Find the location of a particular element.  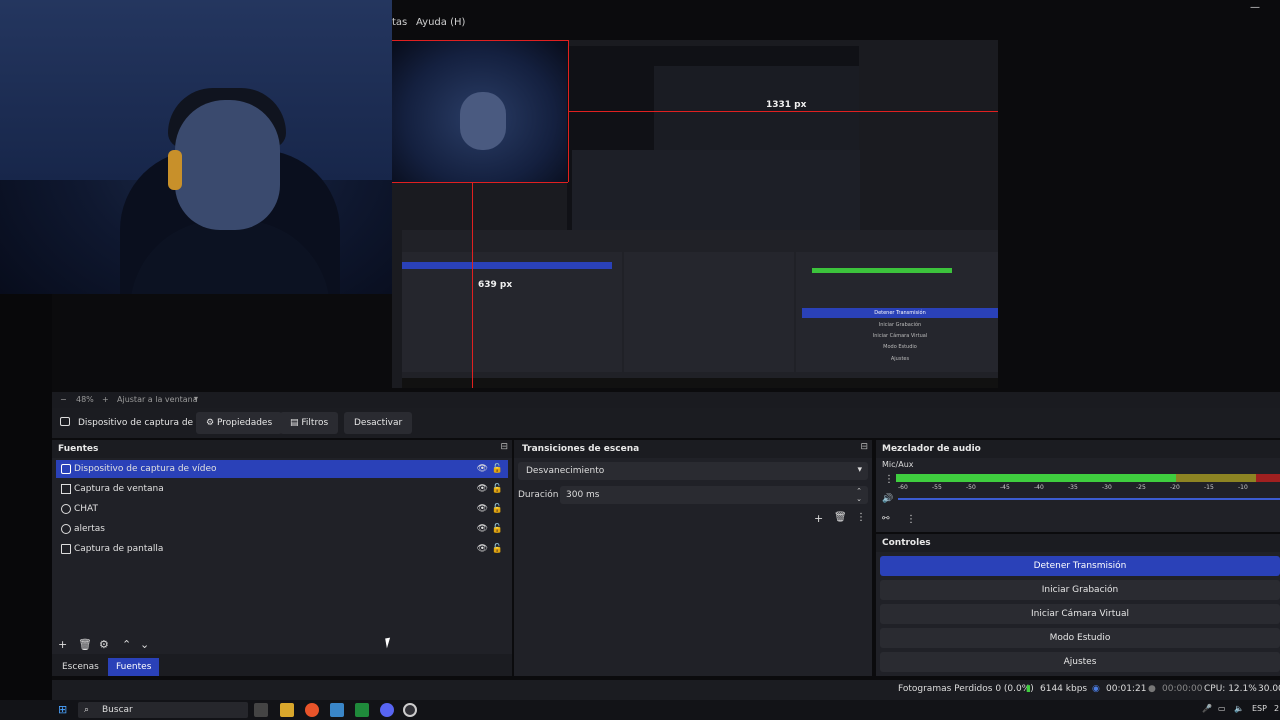

tick-label: -15 is located at coordinates (1209, 487).